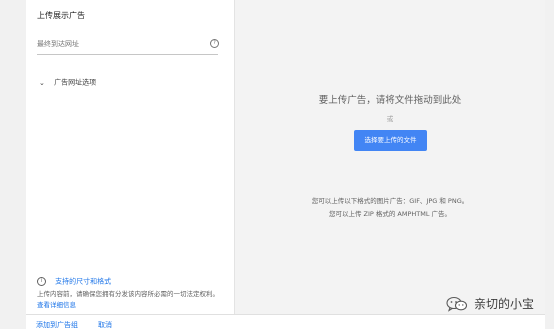 This screenshot has height=330, width=554. I want to click on choose-file-button: 选择要上传的文件, so click(390, 140).